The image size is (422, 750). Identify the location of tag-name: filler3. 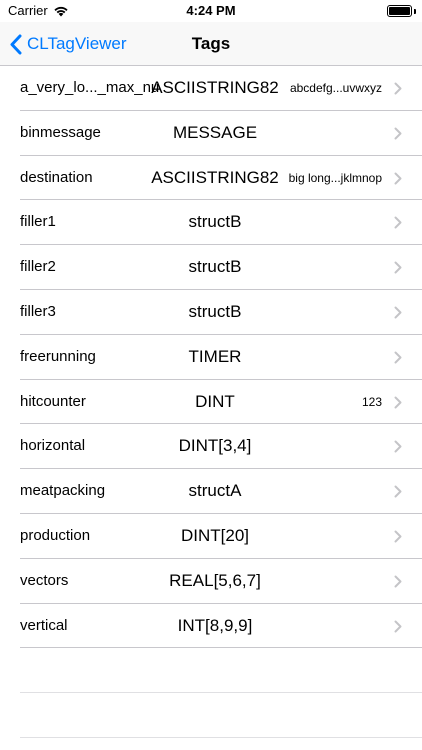
(38, 311).